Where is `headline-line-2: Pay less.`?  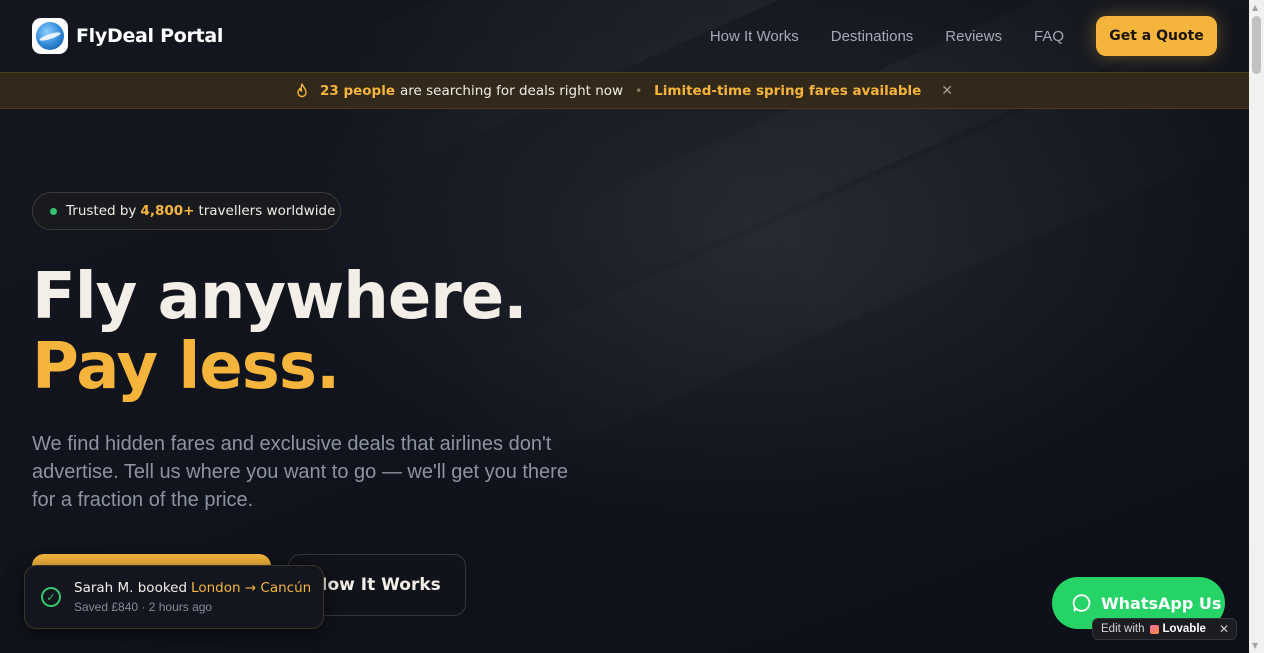
headline-line-2: Pay less. is located at coordinates (186, 367).